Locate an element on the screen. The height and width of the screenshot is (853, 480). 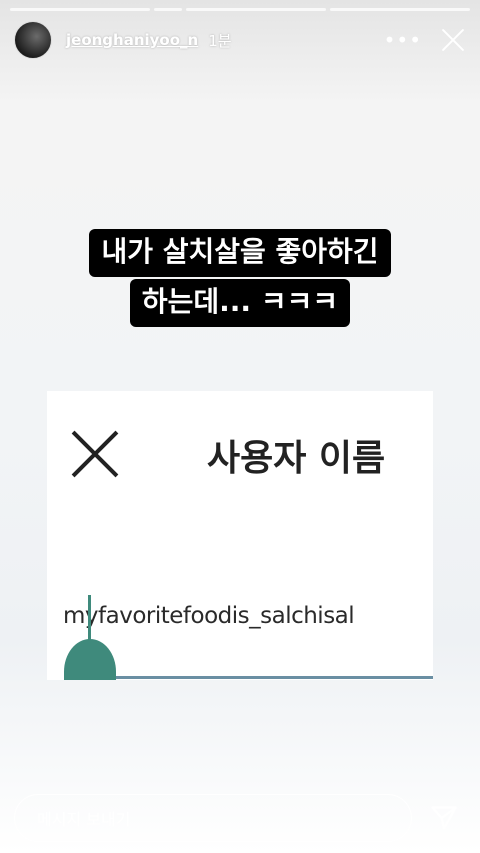
caption-line-2: 하는데... ㅋㅋㅋ is located at coordinates (240, 303).